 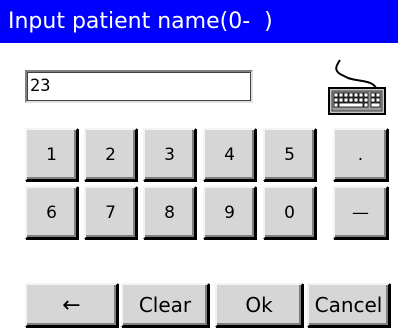 I want to click on key-1-label: 1, so click(x=51, y=154).